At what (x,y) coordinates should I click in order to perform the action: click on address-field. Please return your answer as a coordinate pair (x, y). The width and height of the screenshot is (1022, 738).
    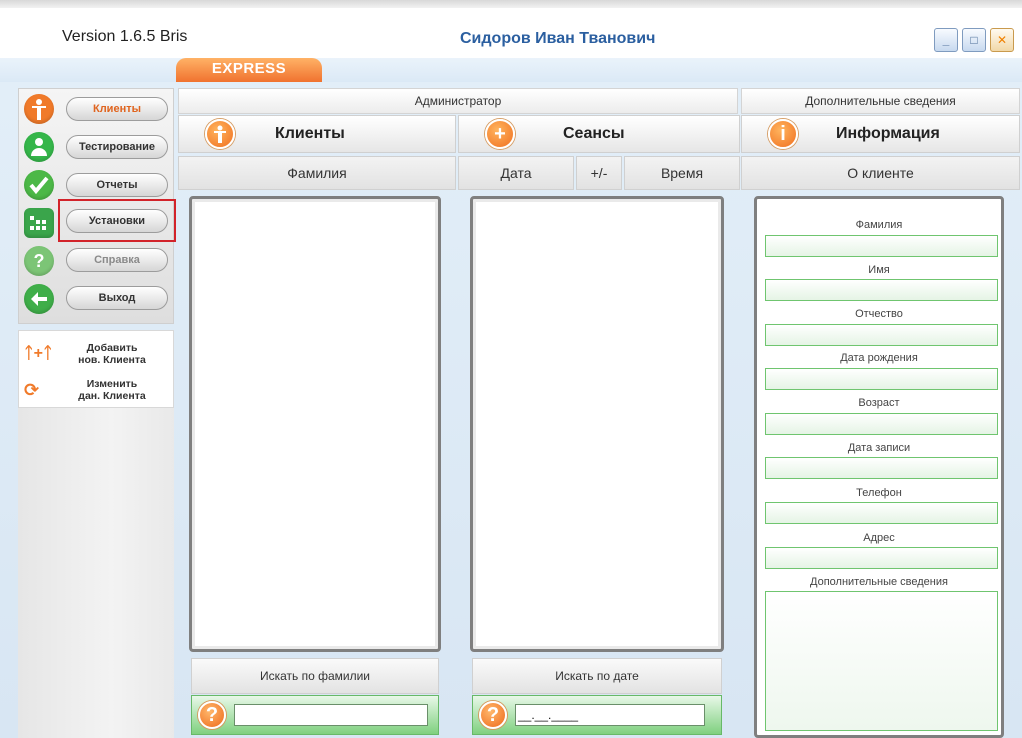
    Looking at the image, I should click on (881, 558).